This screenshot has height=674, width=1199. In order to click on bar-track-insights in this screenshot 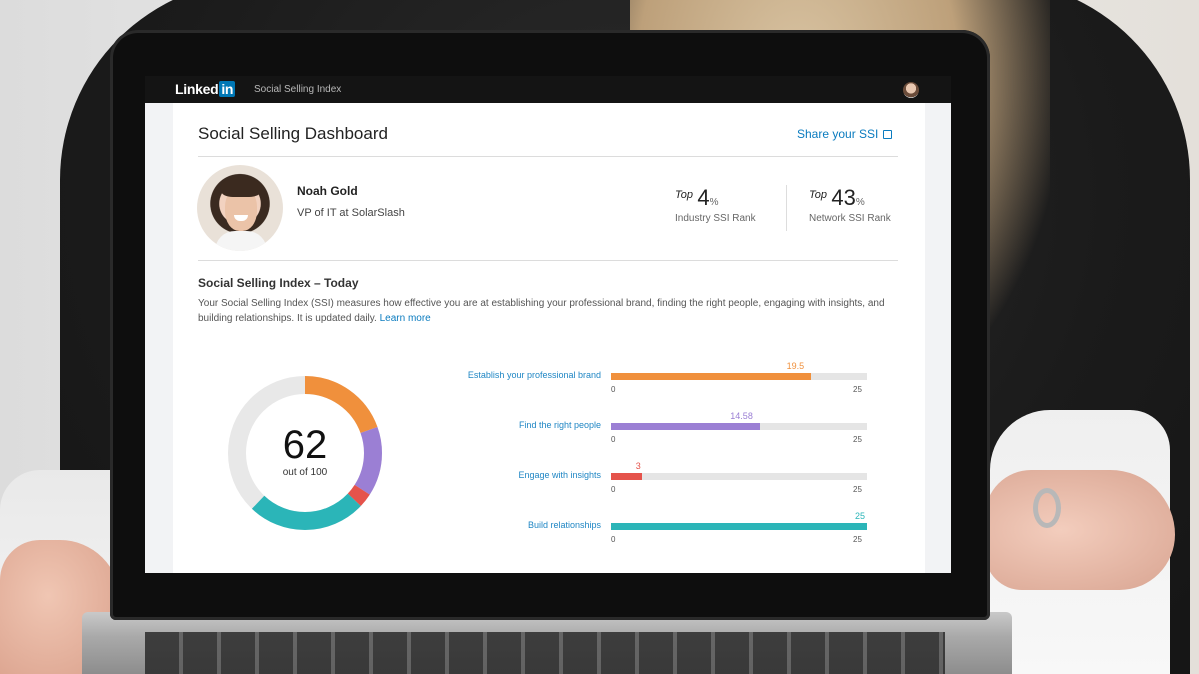, I will do `click(739, 476)`.